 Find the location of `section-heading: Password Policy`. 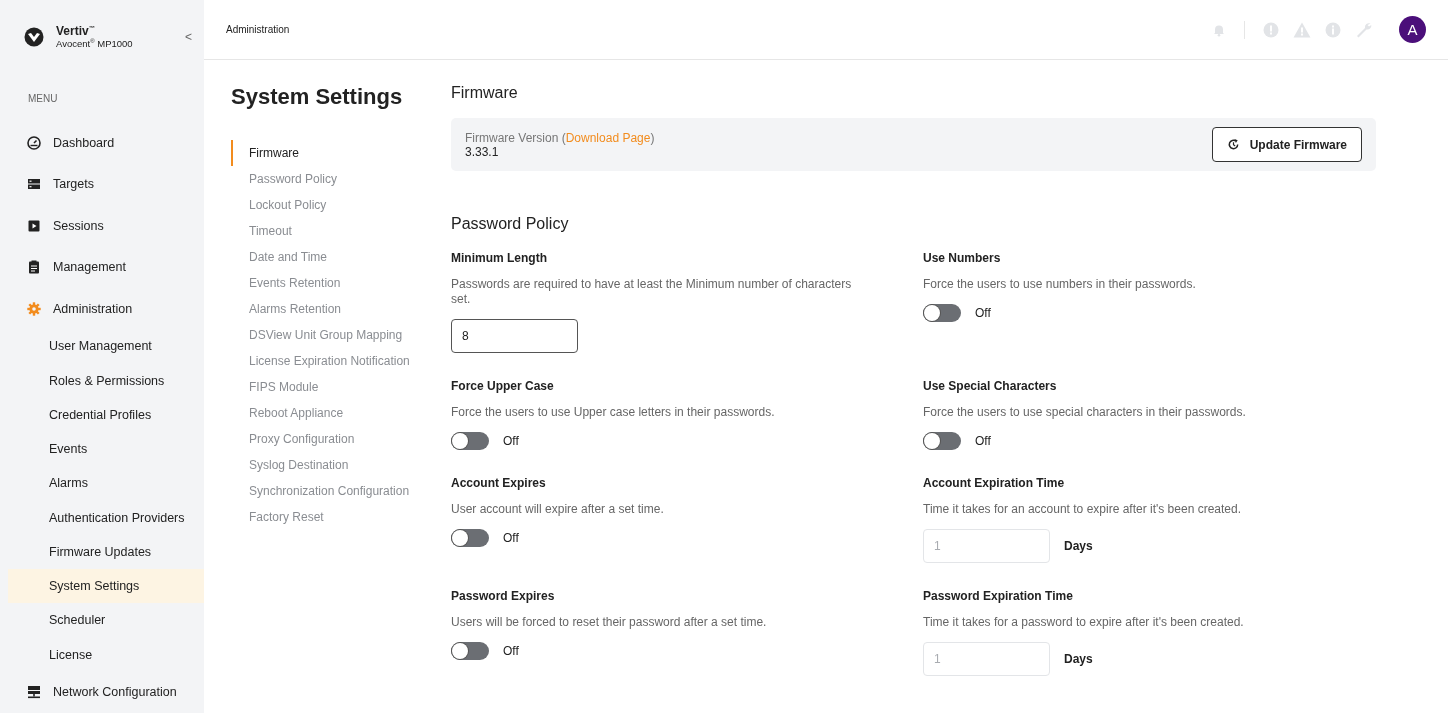

section-heading: Password Policy is located at coordinates (510, 224).